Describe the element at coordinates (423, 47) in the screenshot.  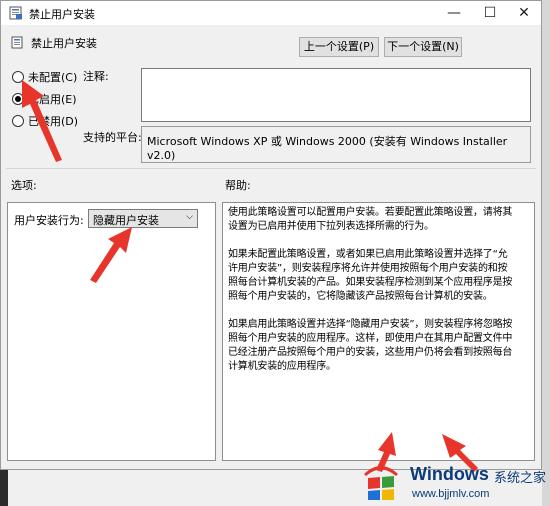
I see `next-setting-button: 下一个设置(N)` at that location.